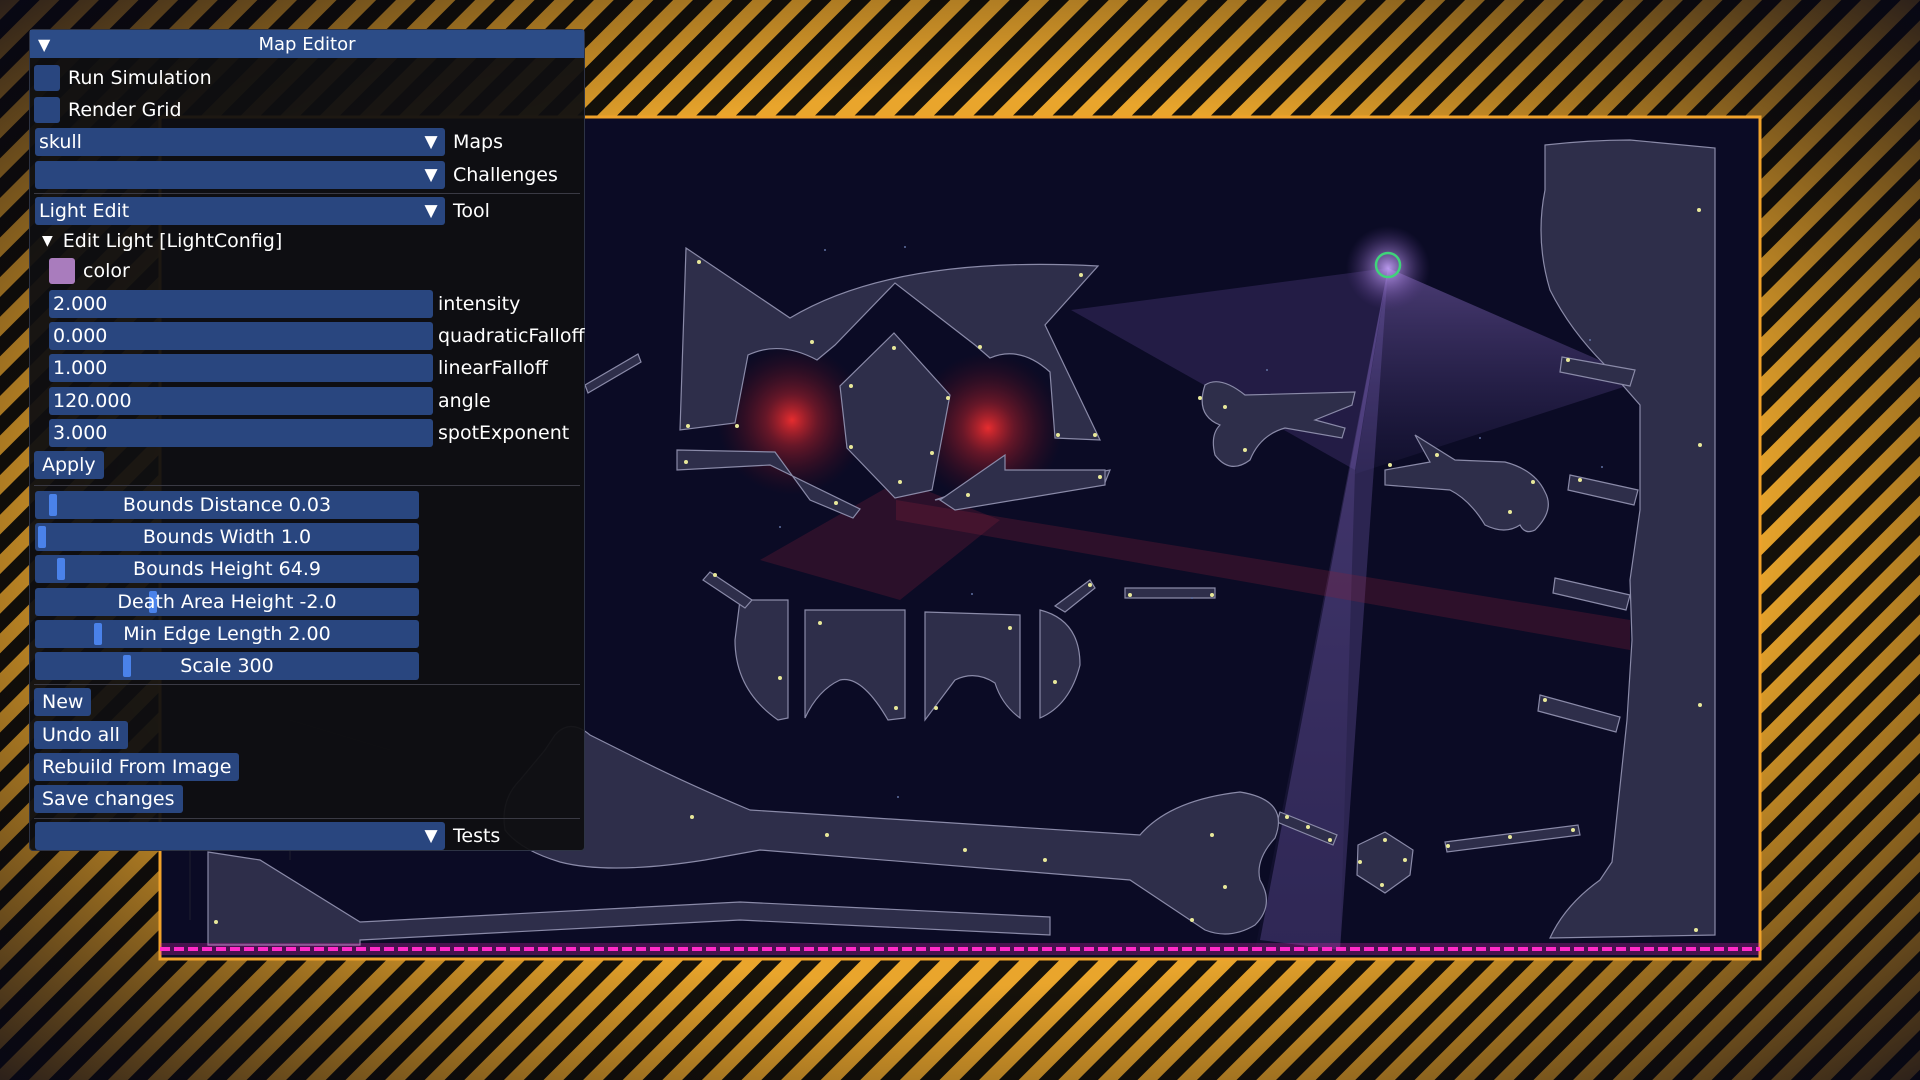 This screenshot has width=1920, height=1080. What do you see at coordinates (241, 401) in the screenshot?
I see `angle-field: 120.000` at bounding box center [241, 401].